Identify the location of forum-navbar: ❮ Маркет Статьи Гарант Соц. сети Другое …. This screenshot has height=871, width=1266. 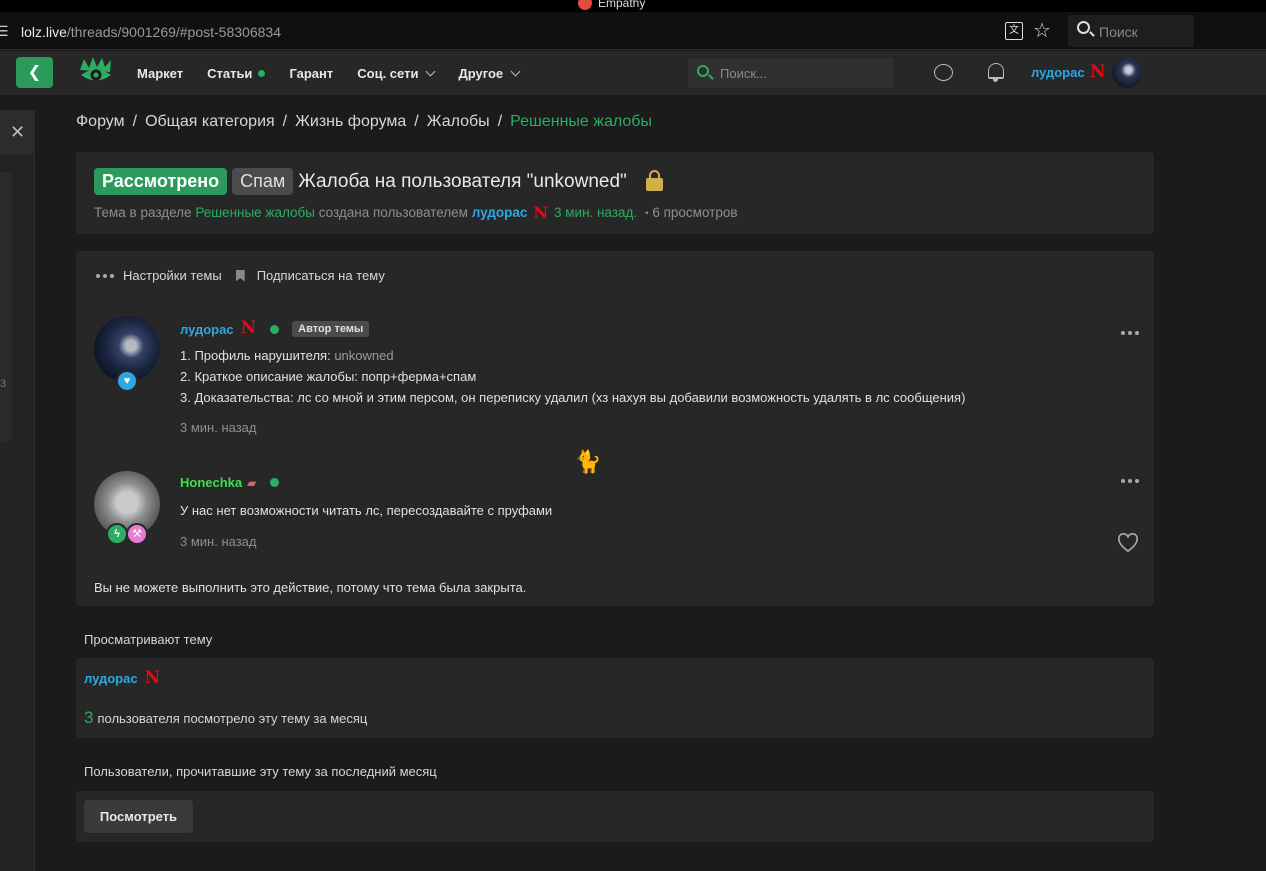
(633, 73).